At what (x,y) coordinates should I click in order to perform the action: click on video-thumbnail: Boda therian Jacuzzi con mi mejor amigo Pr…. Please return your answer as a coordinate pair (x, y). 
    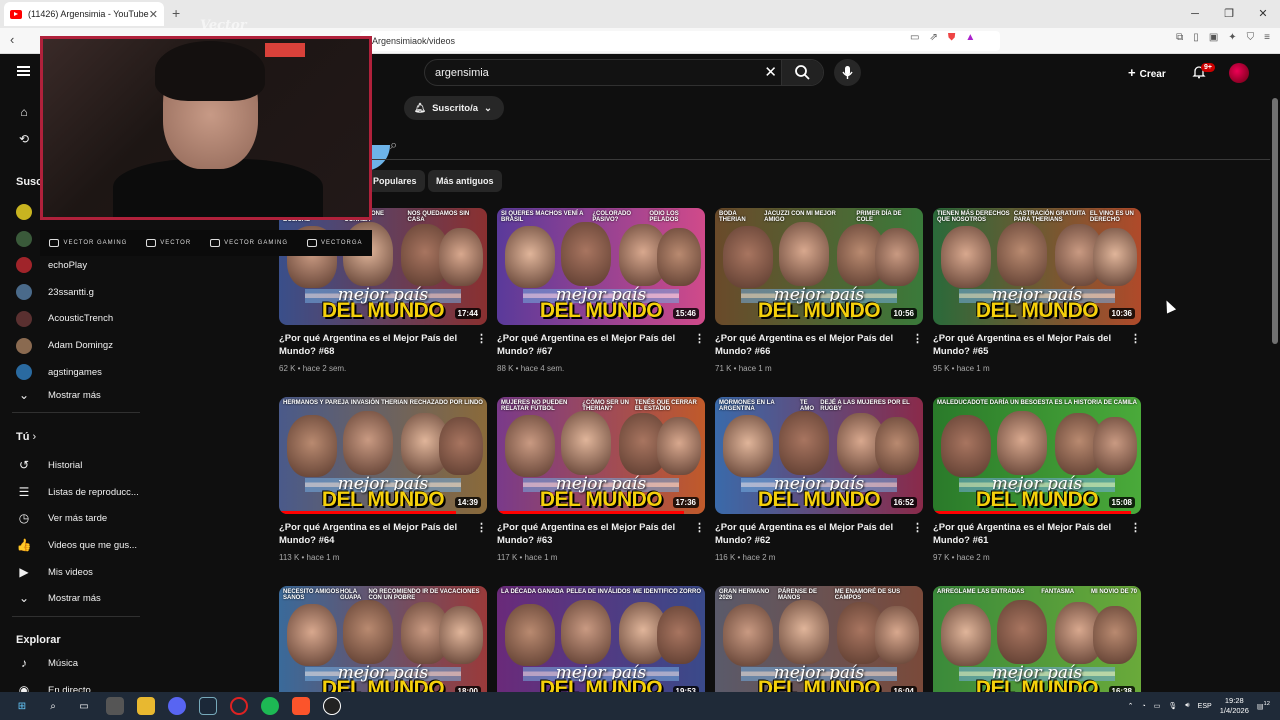
    Looking at the image, I should click on (819, 266).